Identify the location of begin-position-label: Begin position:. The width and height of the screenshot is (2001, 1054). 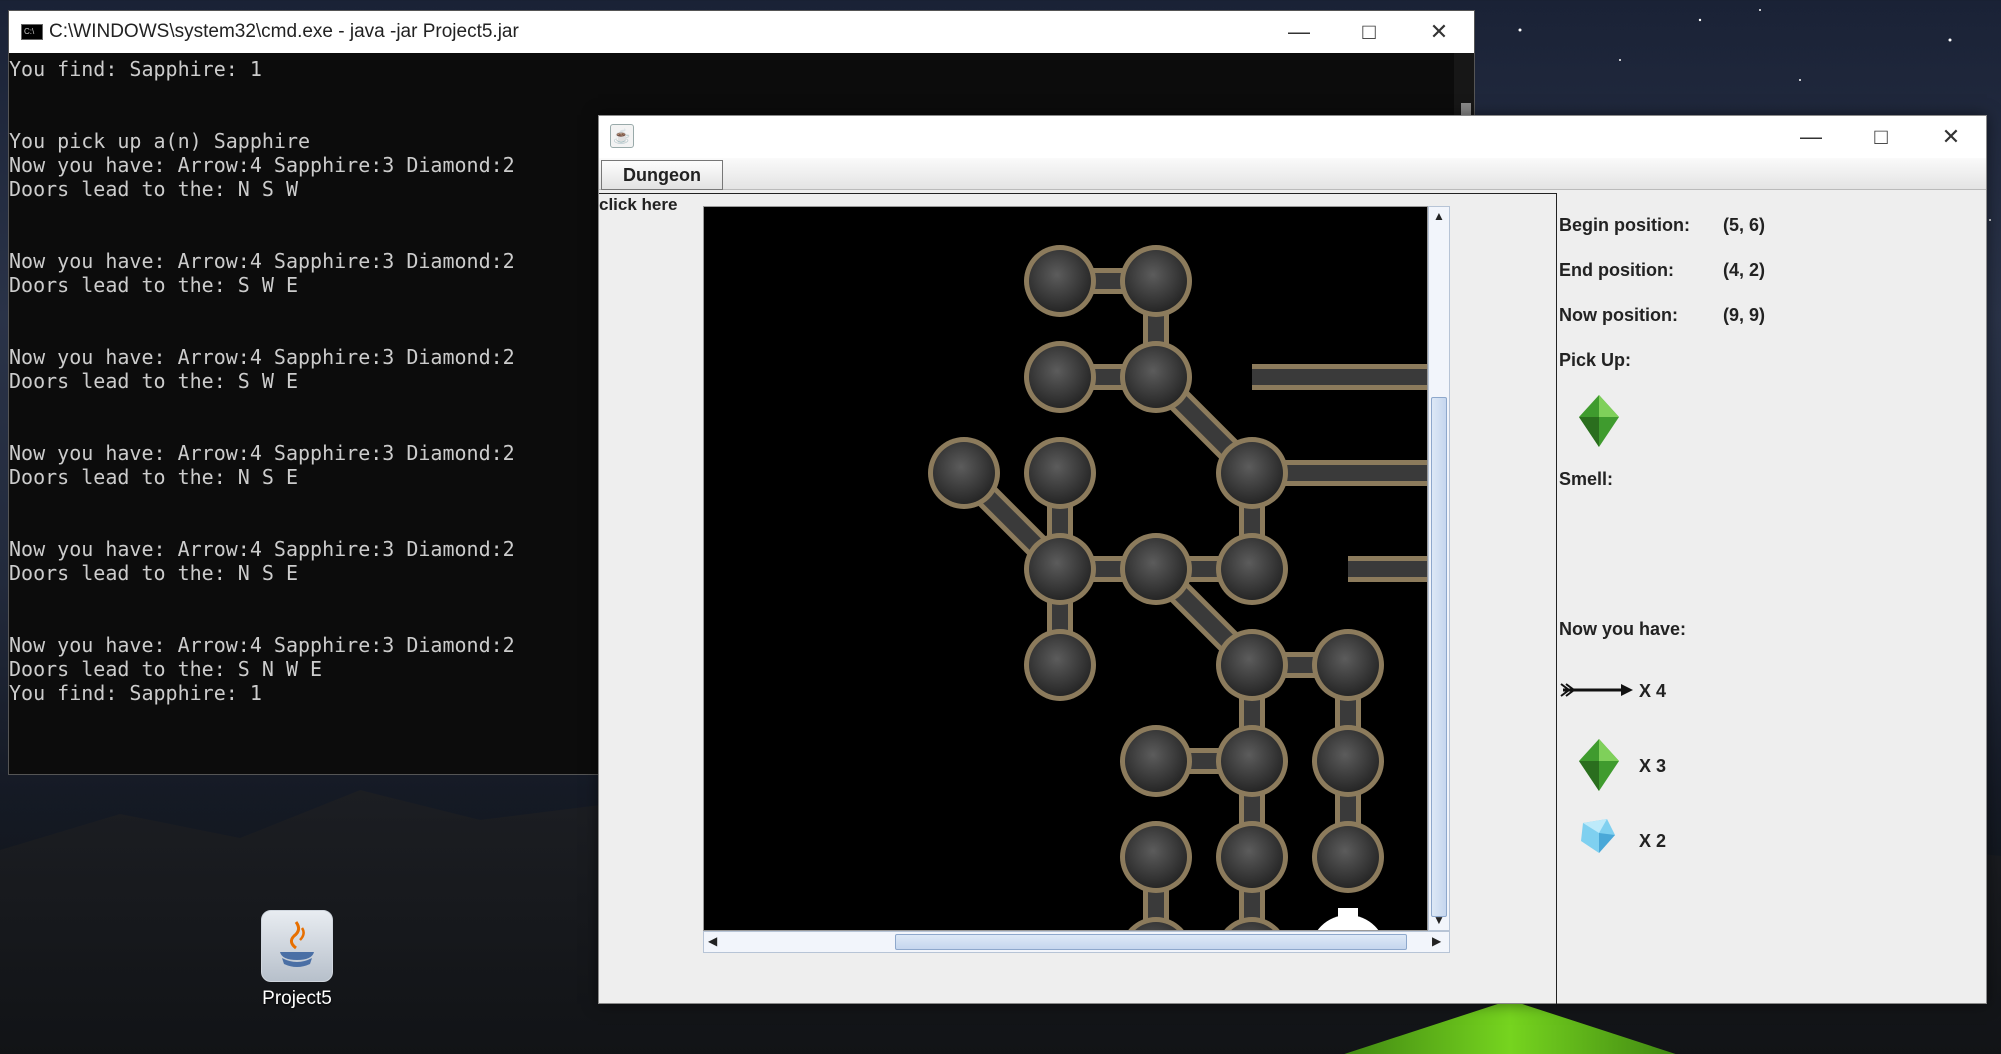
(1624, 225).